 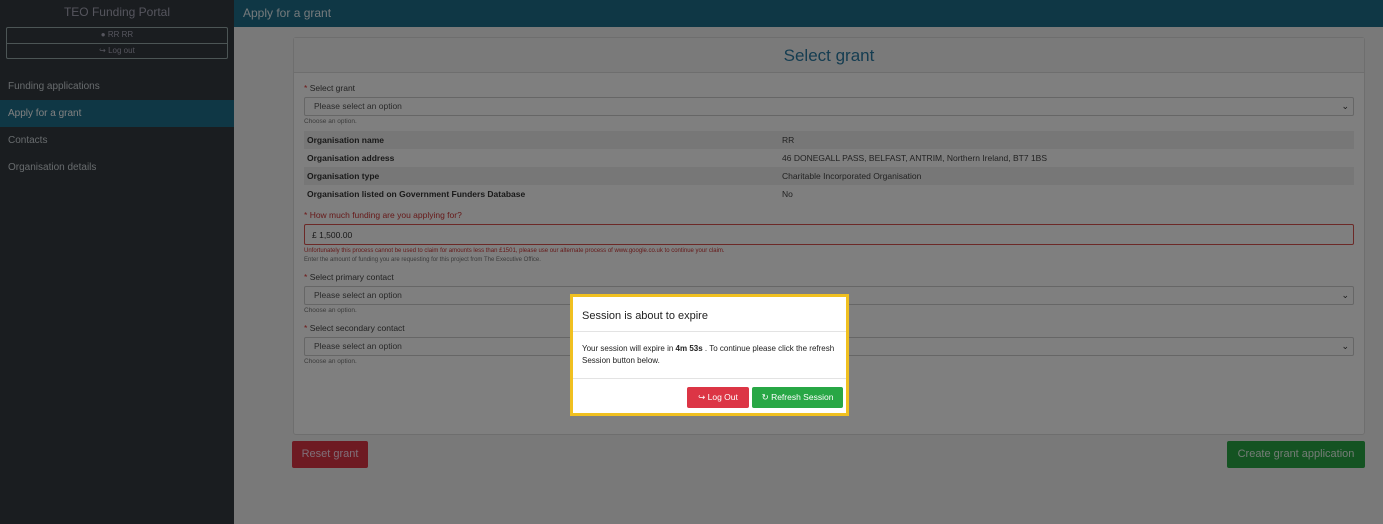 I want to click on modal-body-prefix: Your session will expire in, so click(x=628, y=348).